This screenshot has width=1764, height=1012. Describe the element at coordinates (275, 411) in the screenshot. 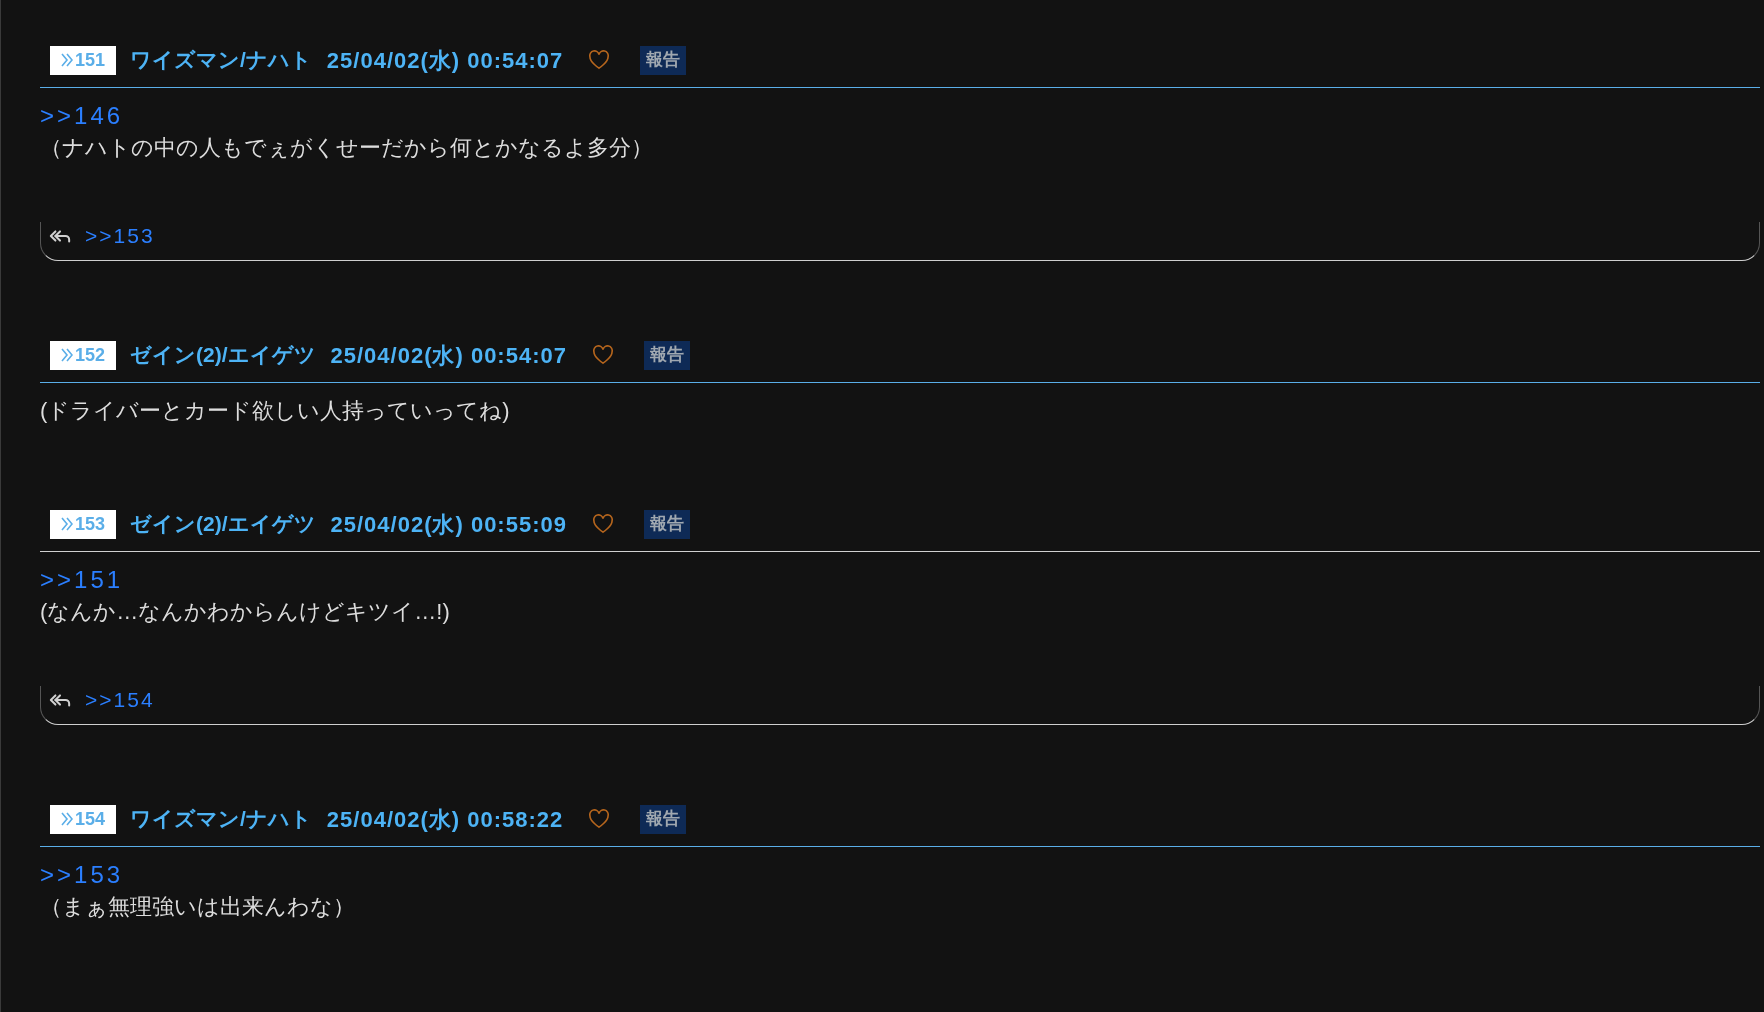

I see `post-body: (ドライバーとカード欲しい人持っていってね)` at that location.